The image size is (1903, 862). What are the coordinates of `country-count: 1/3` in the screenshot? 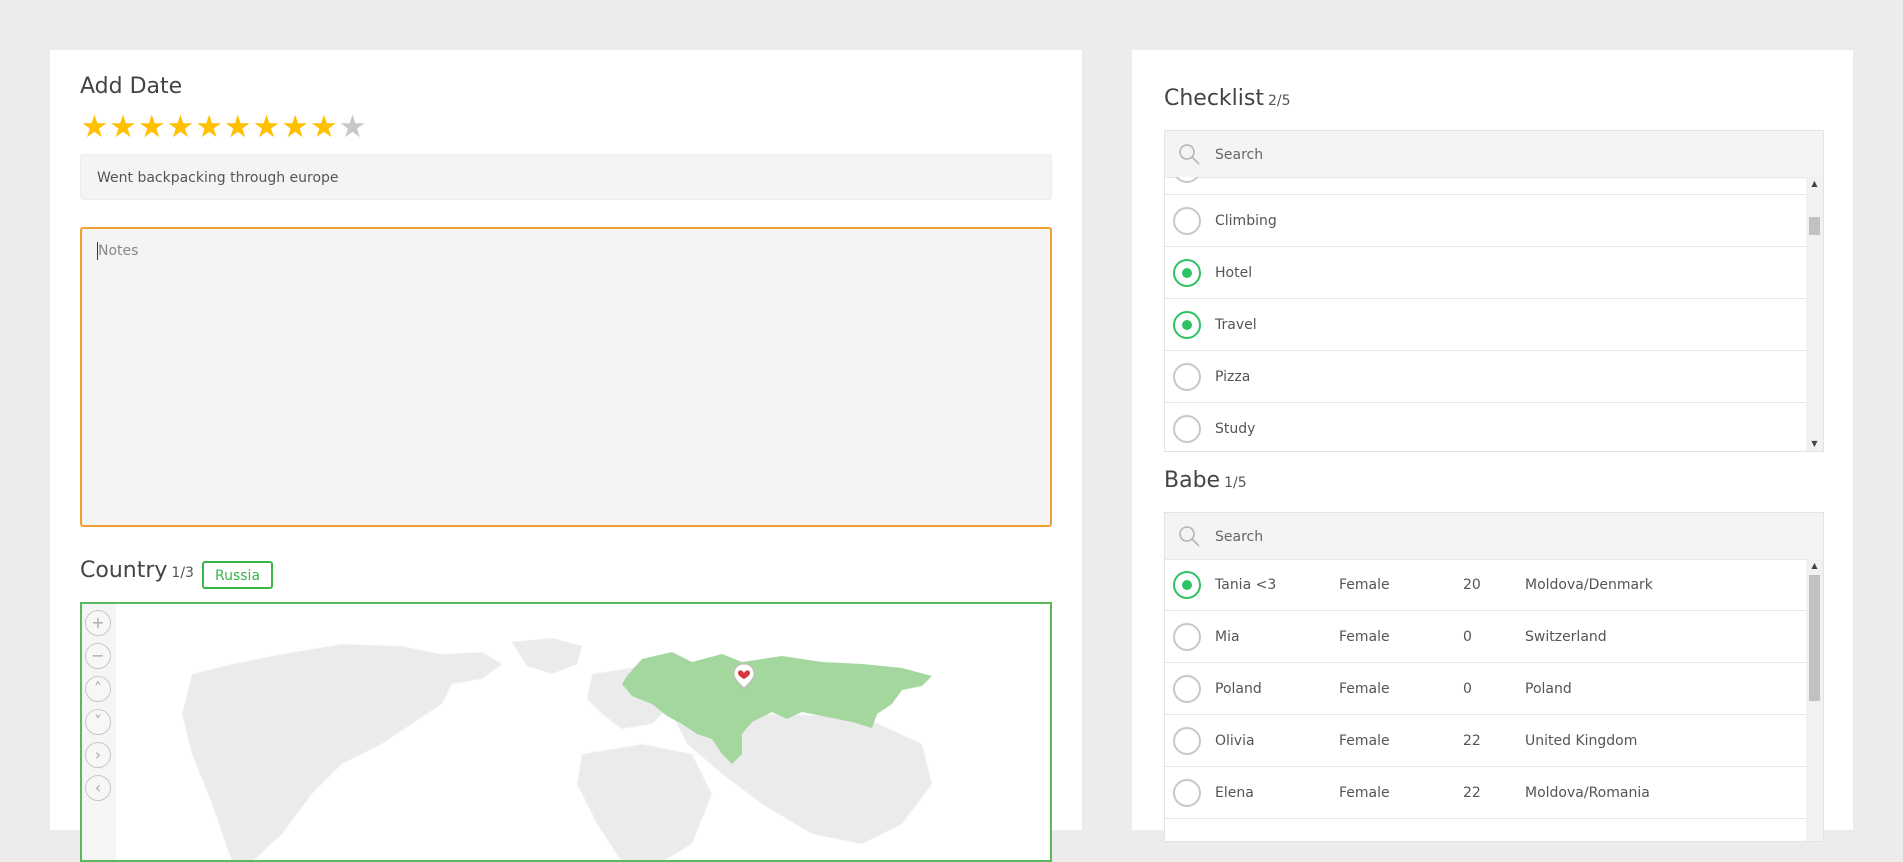 It's located at (182, 573).